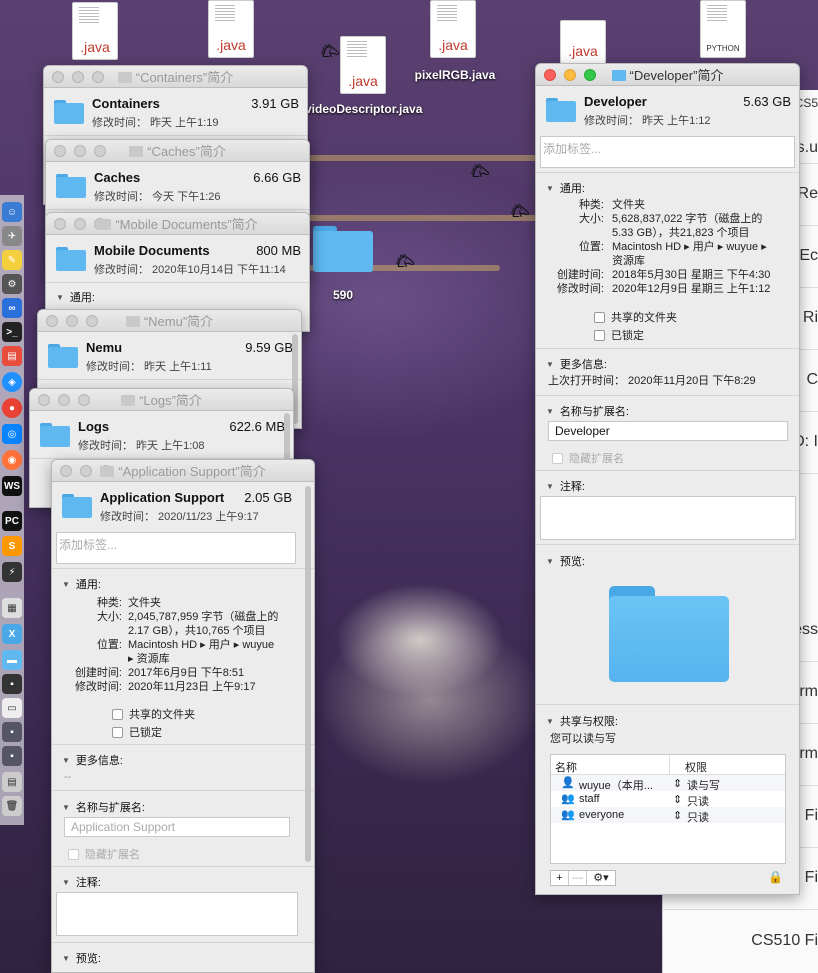  What do you see at coordinates (775, 877) in the screenshot?
I see `lock-icon: 🔒` at bounding box center [775, 877].